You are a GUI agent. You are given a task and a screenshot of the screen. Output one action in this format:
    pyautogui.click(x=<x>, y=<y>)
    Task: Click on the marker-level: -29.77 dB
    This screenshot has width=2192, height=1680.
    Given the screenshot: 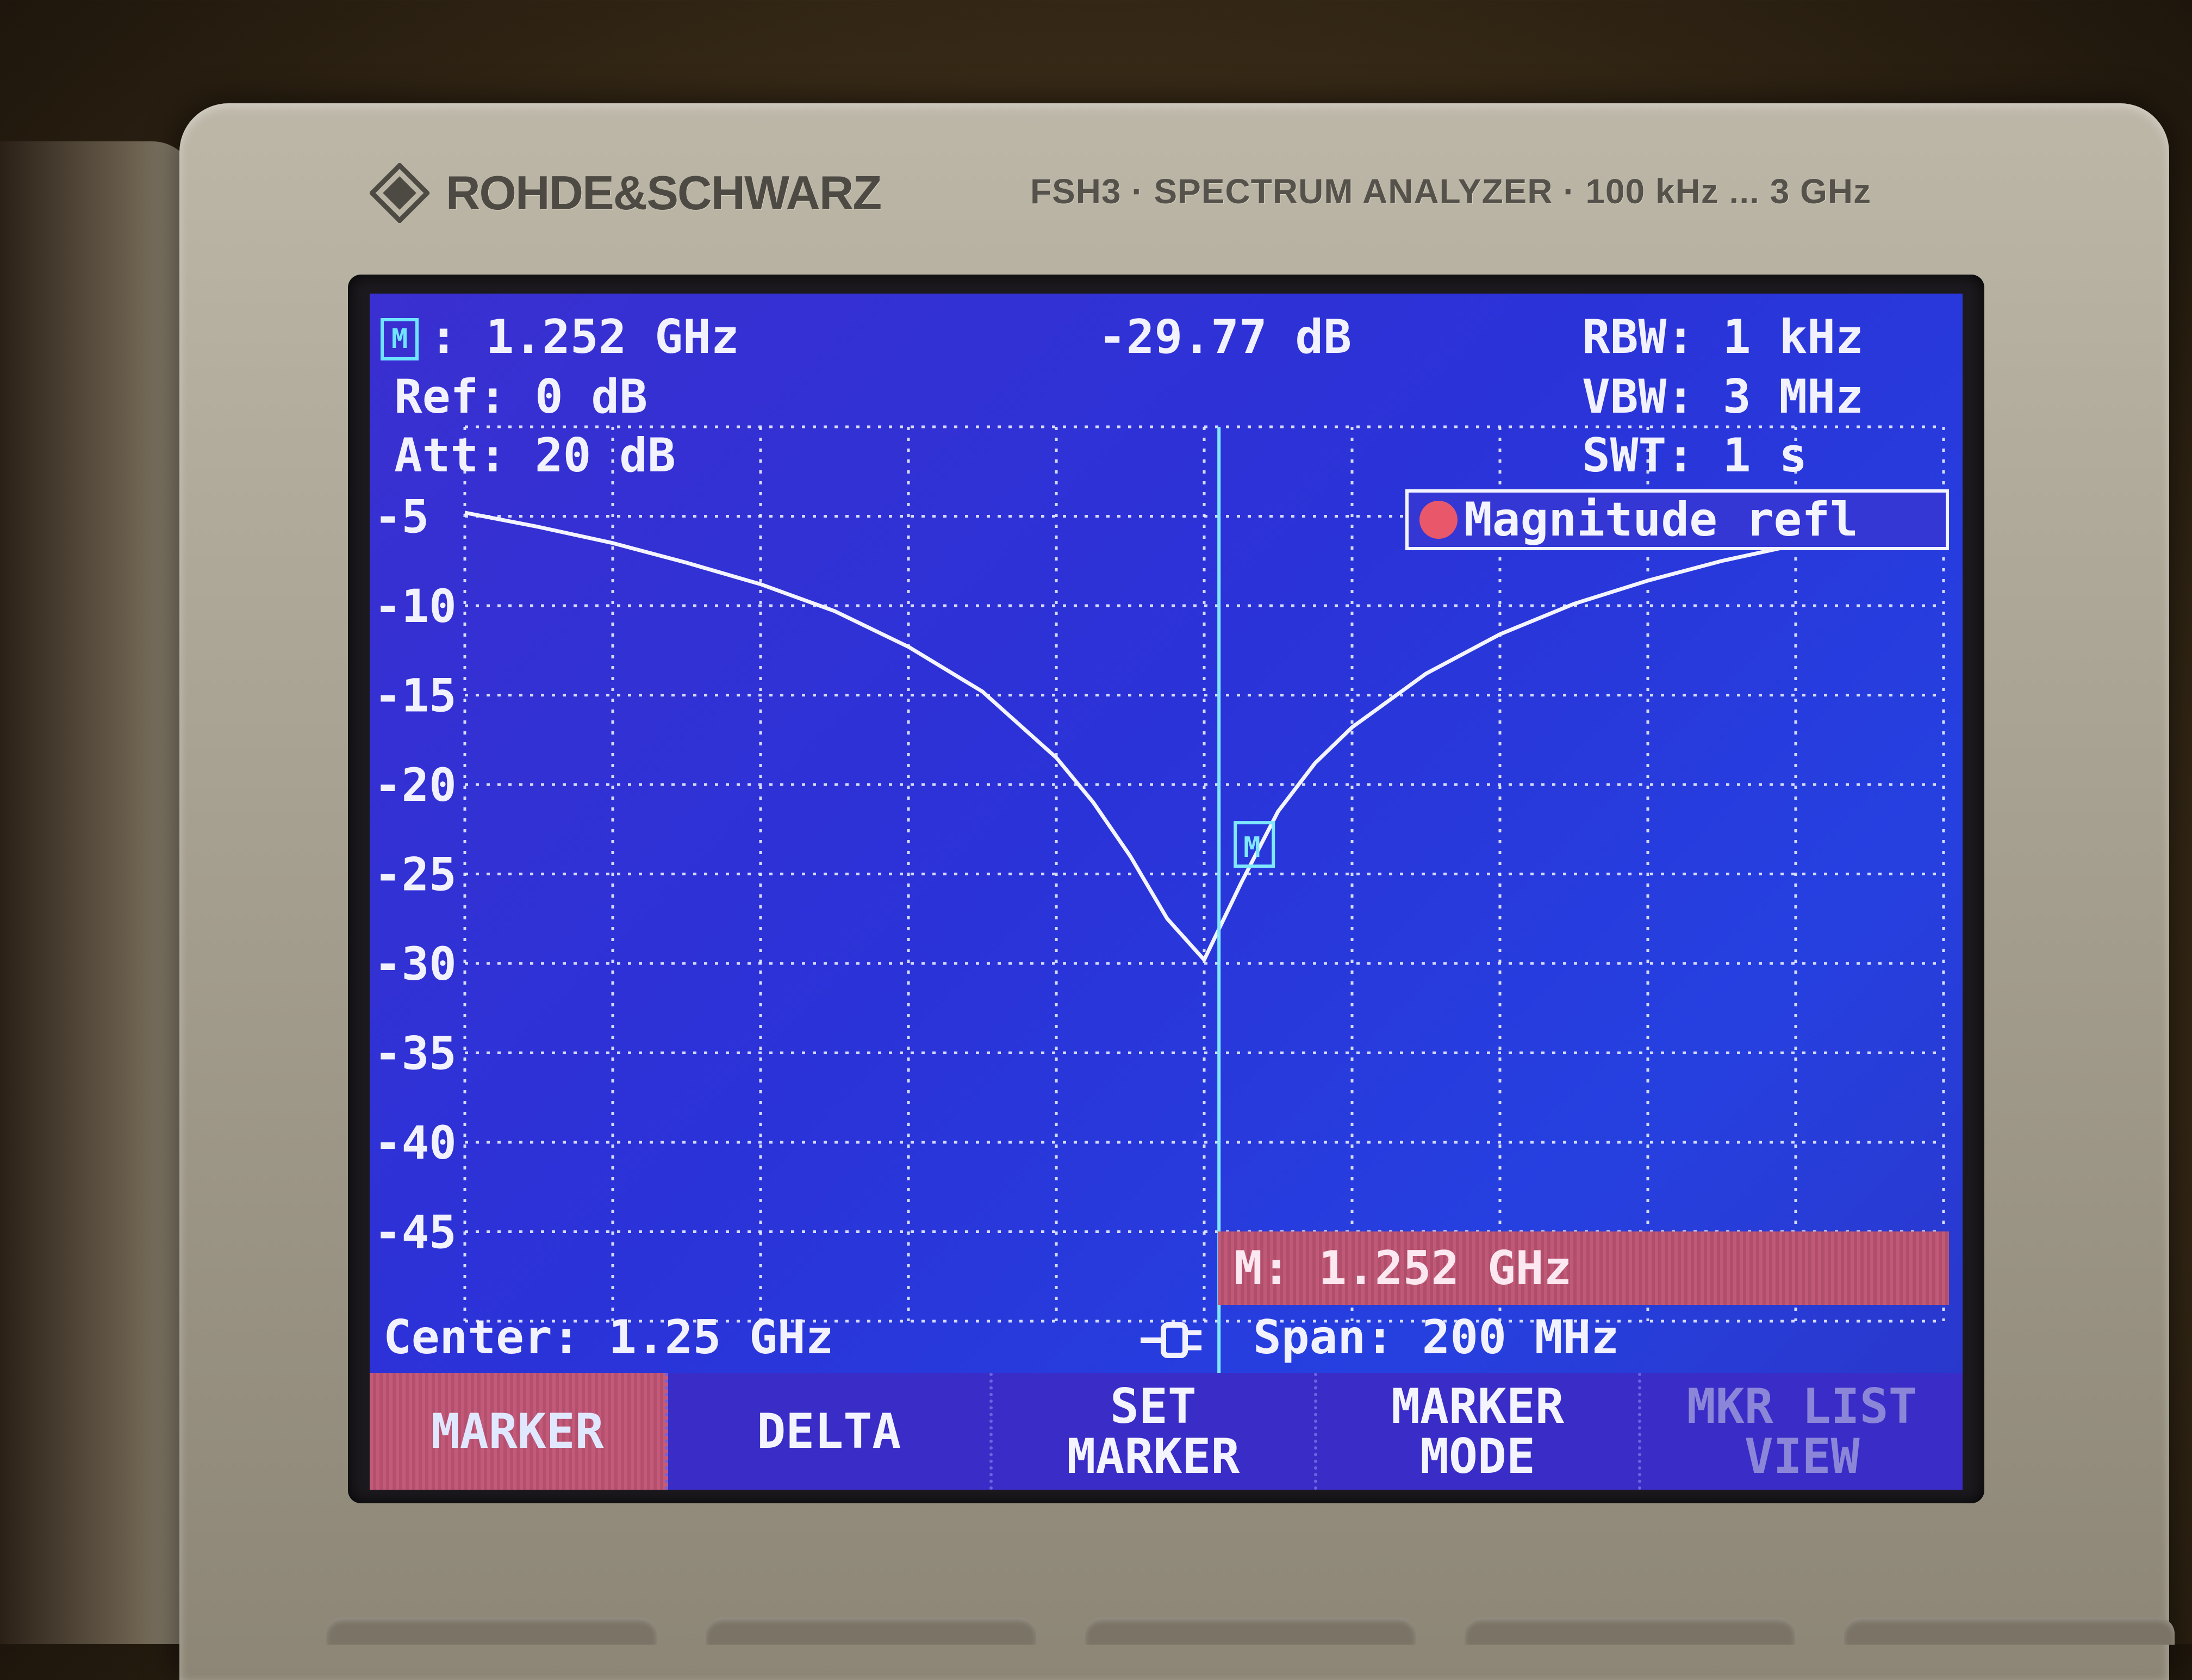 What is the action you would take?
    pyautogui.click(x=1225, y=337)
    